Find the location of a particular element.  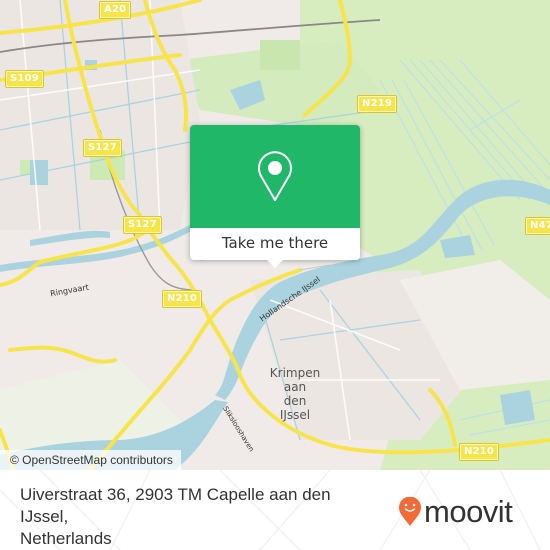

road-label-n210-west: N210 is located at coordinates (182, 299).